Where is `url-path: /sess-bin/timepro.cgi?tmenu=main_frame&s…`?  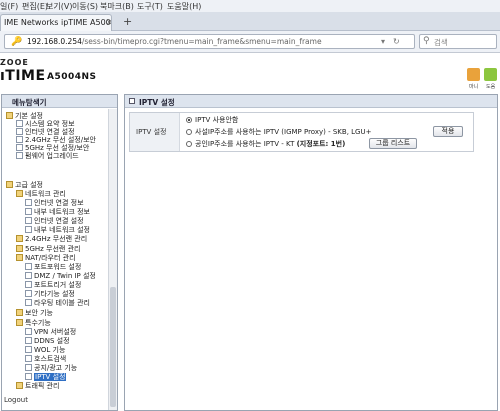 url-path: /sess-bin/timepro.cgi?tmenu=main_frame&s… is located at coordinates (201, 41).